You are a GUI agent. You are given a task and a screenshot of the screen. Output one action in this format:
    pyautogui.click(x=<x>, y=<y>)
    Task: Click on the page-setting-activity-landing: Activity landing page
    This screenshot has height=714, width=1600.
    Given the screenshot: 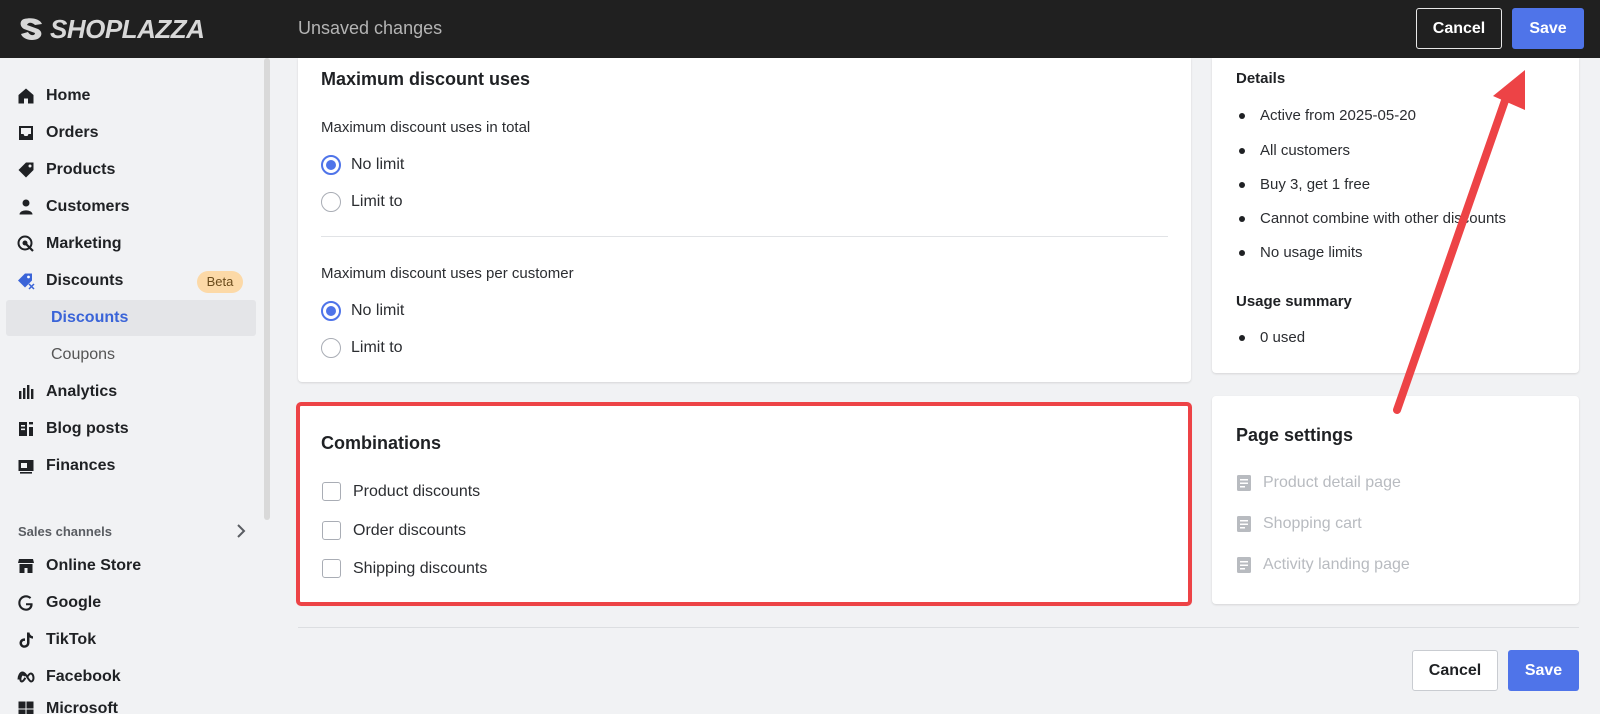 What is the action you would take?
    pyautogui.click(x=1323, y=565)
    